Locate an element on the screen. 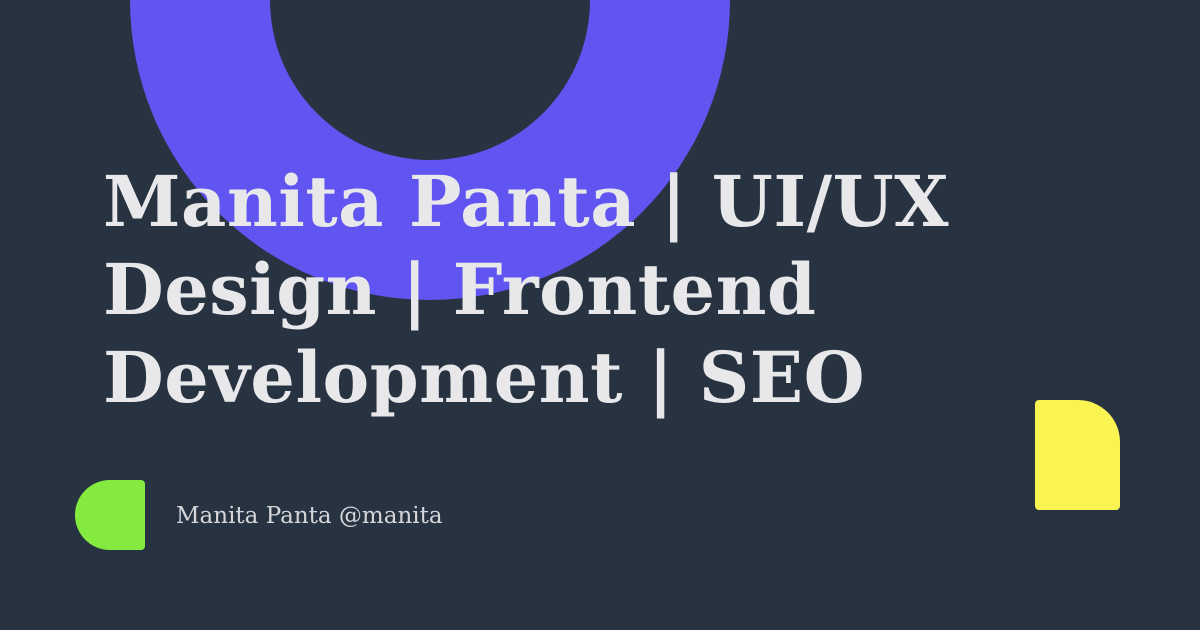  green-shape-decoration is located at coordinates (110, 515).